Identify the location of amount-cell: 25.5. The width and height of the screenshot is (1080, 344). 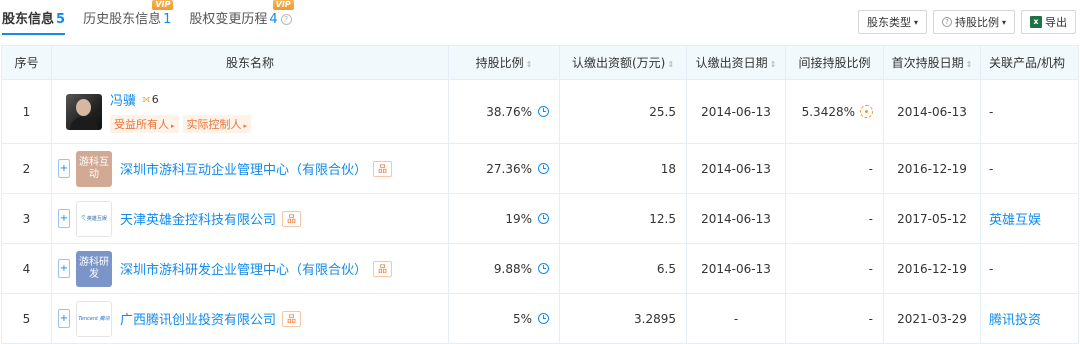
(623, 111).